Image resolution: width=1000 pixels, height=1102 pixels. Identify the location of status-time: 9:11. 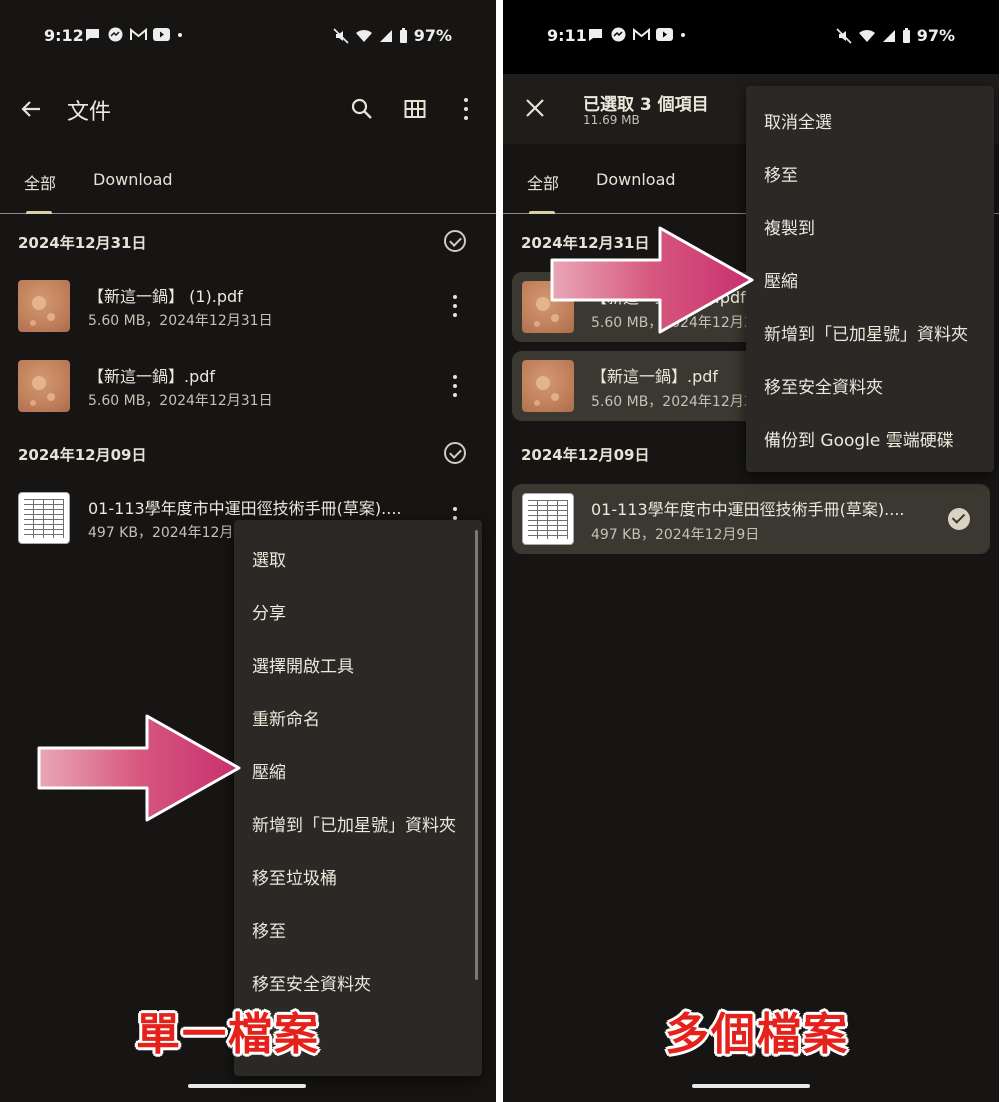
(567, 35).